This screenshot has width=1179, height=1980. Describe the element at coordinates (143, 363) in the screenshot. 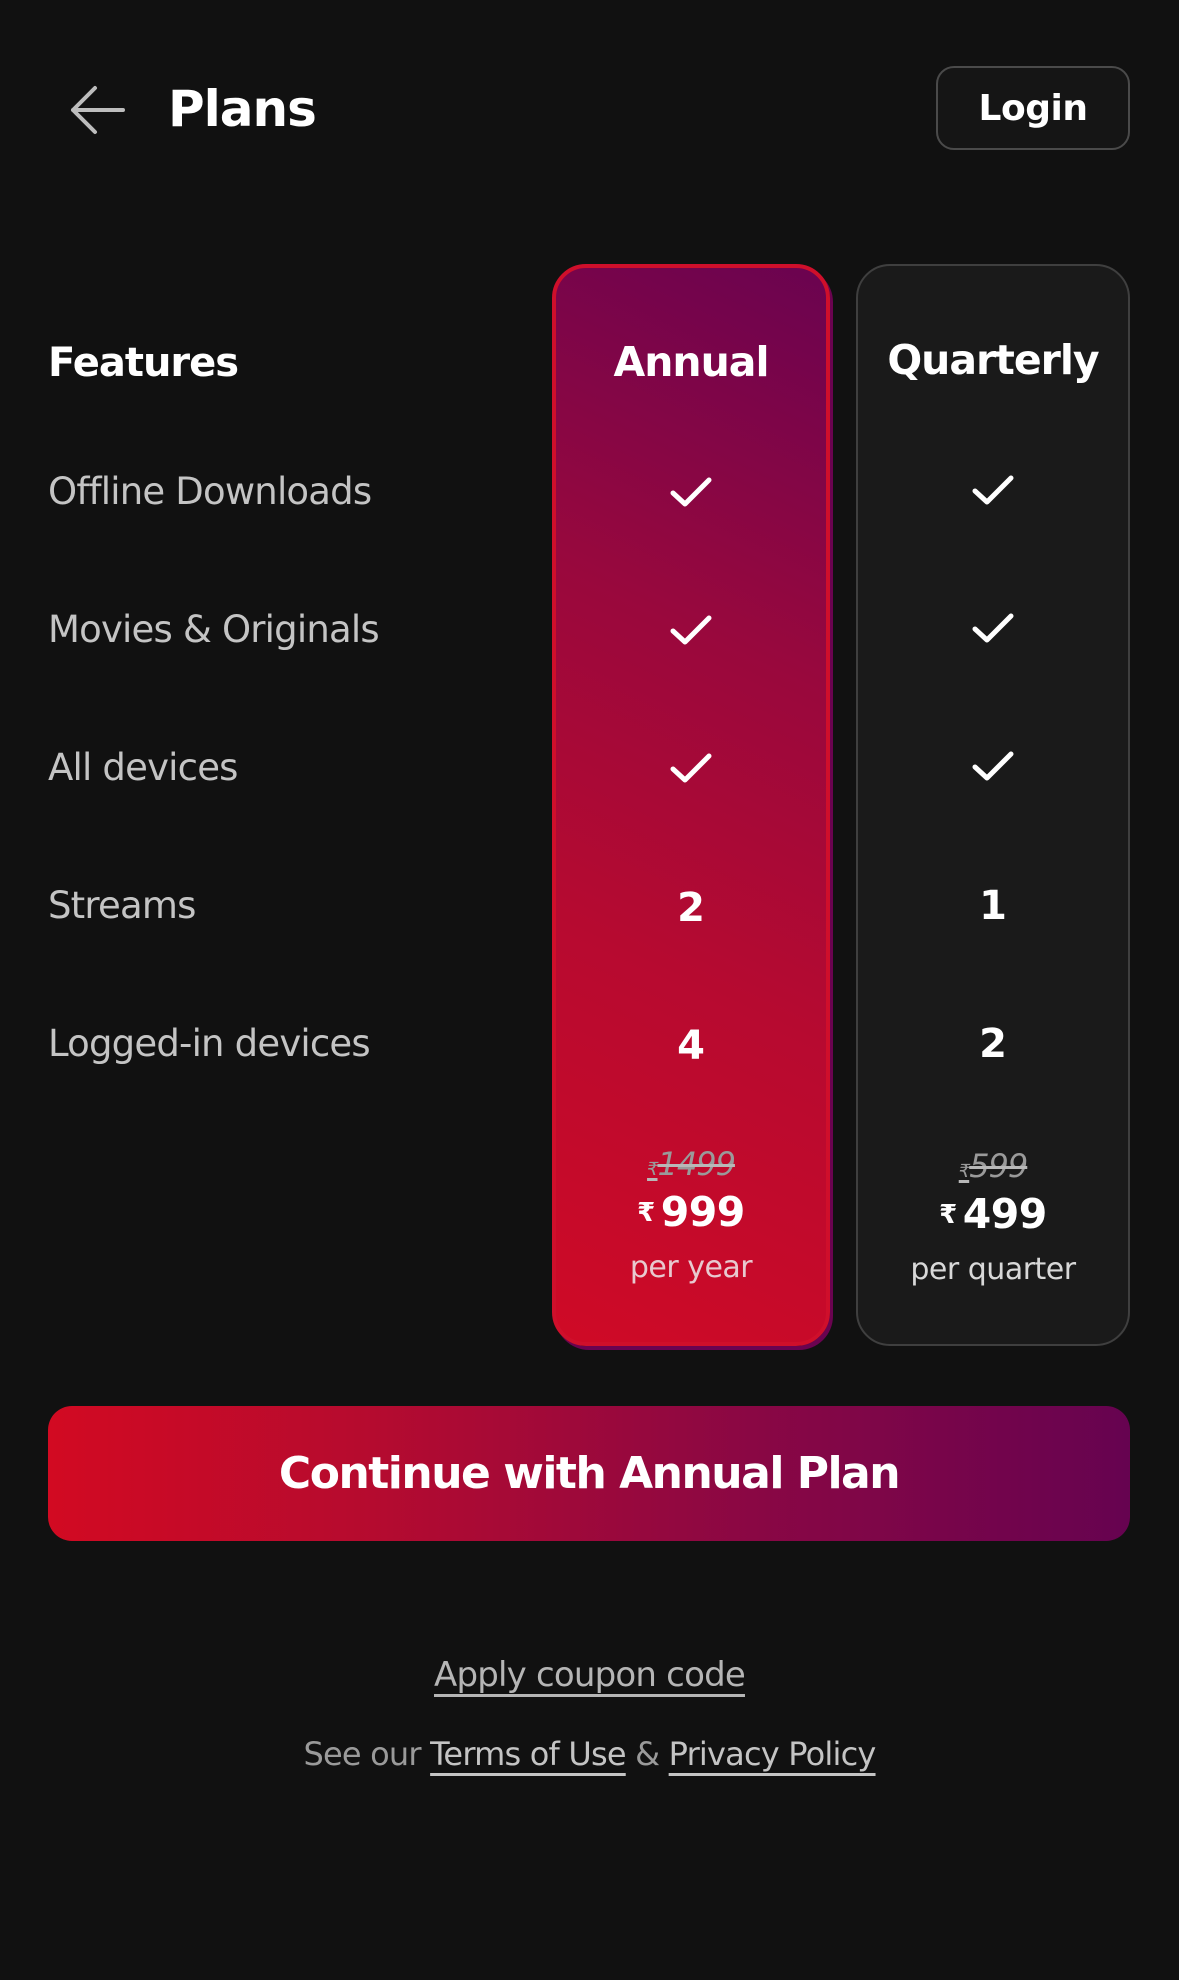

I see `features-heading: Features` at that location.